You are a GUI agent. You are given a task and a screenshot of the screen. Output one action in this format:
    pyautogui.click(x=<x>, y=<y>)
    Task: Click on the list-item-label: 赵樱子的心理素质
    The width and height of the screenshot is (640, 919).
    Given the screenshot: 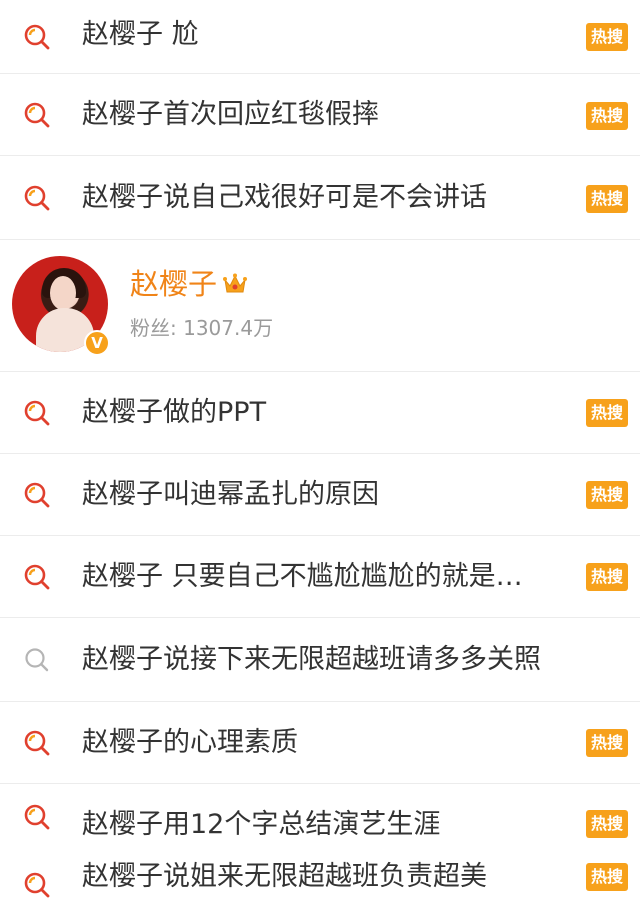 What is the action you would take?
    pyautogui.click(x=190, y=742)
    